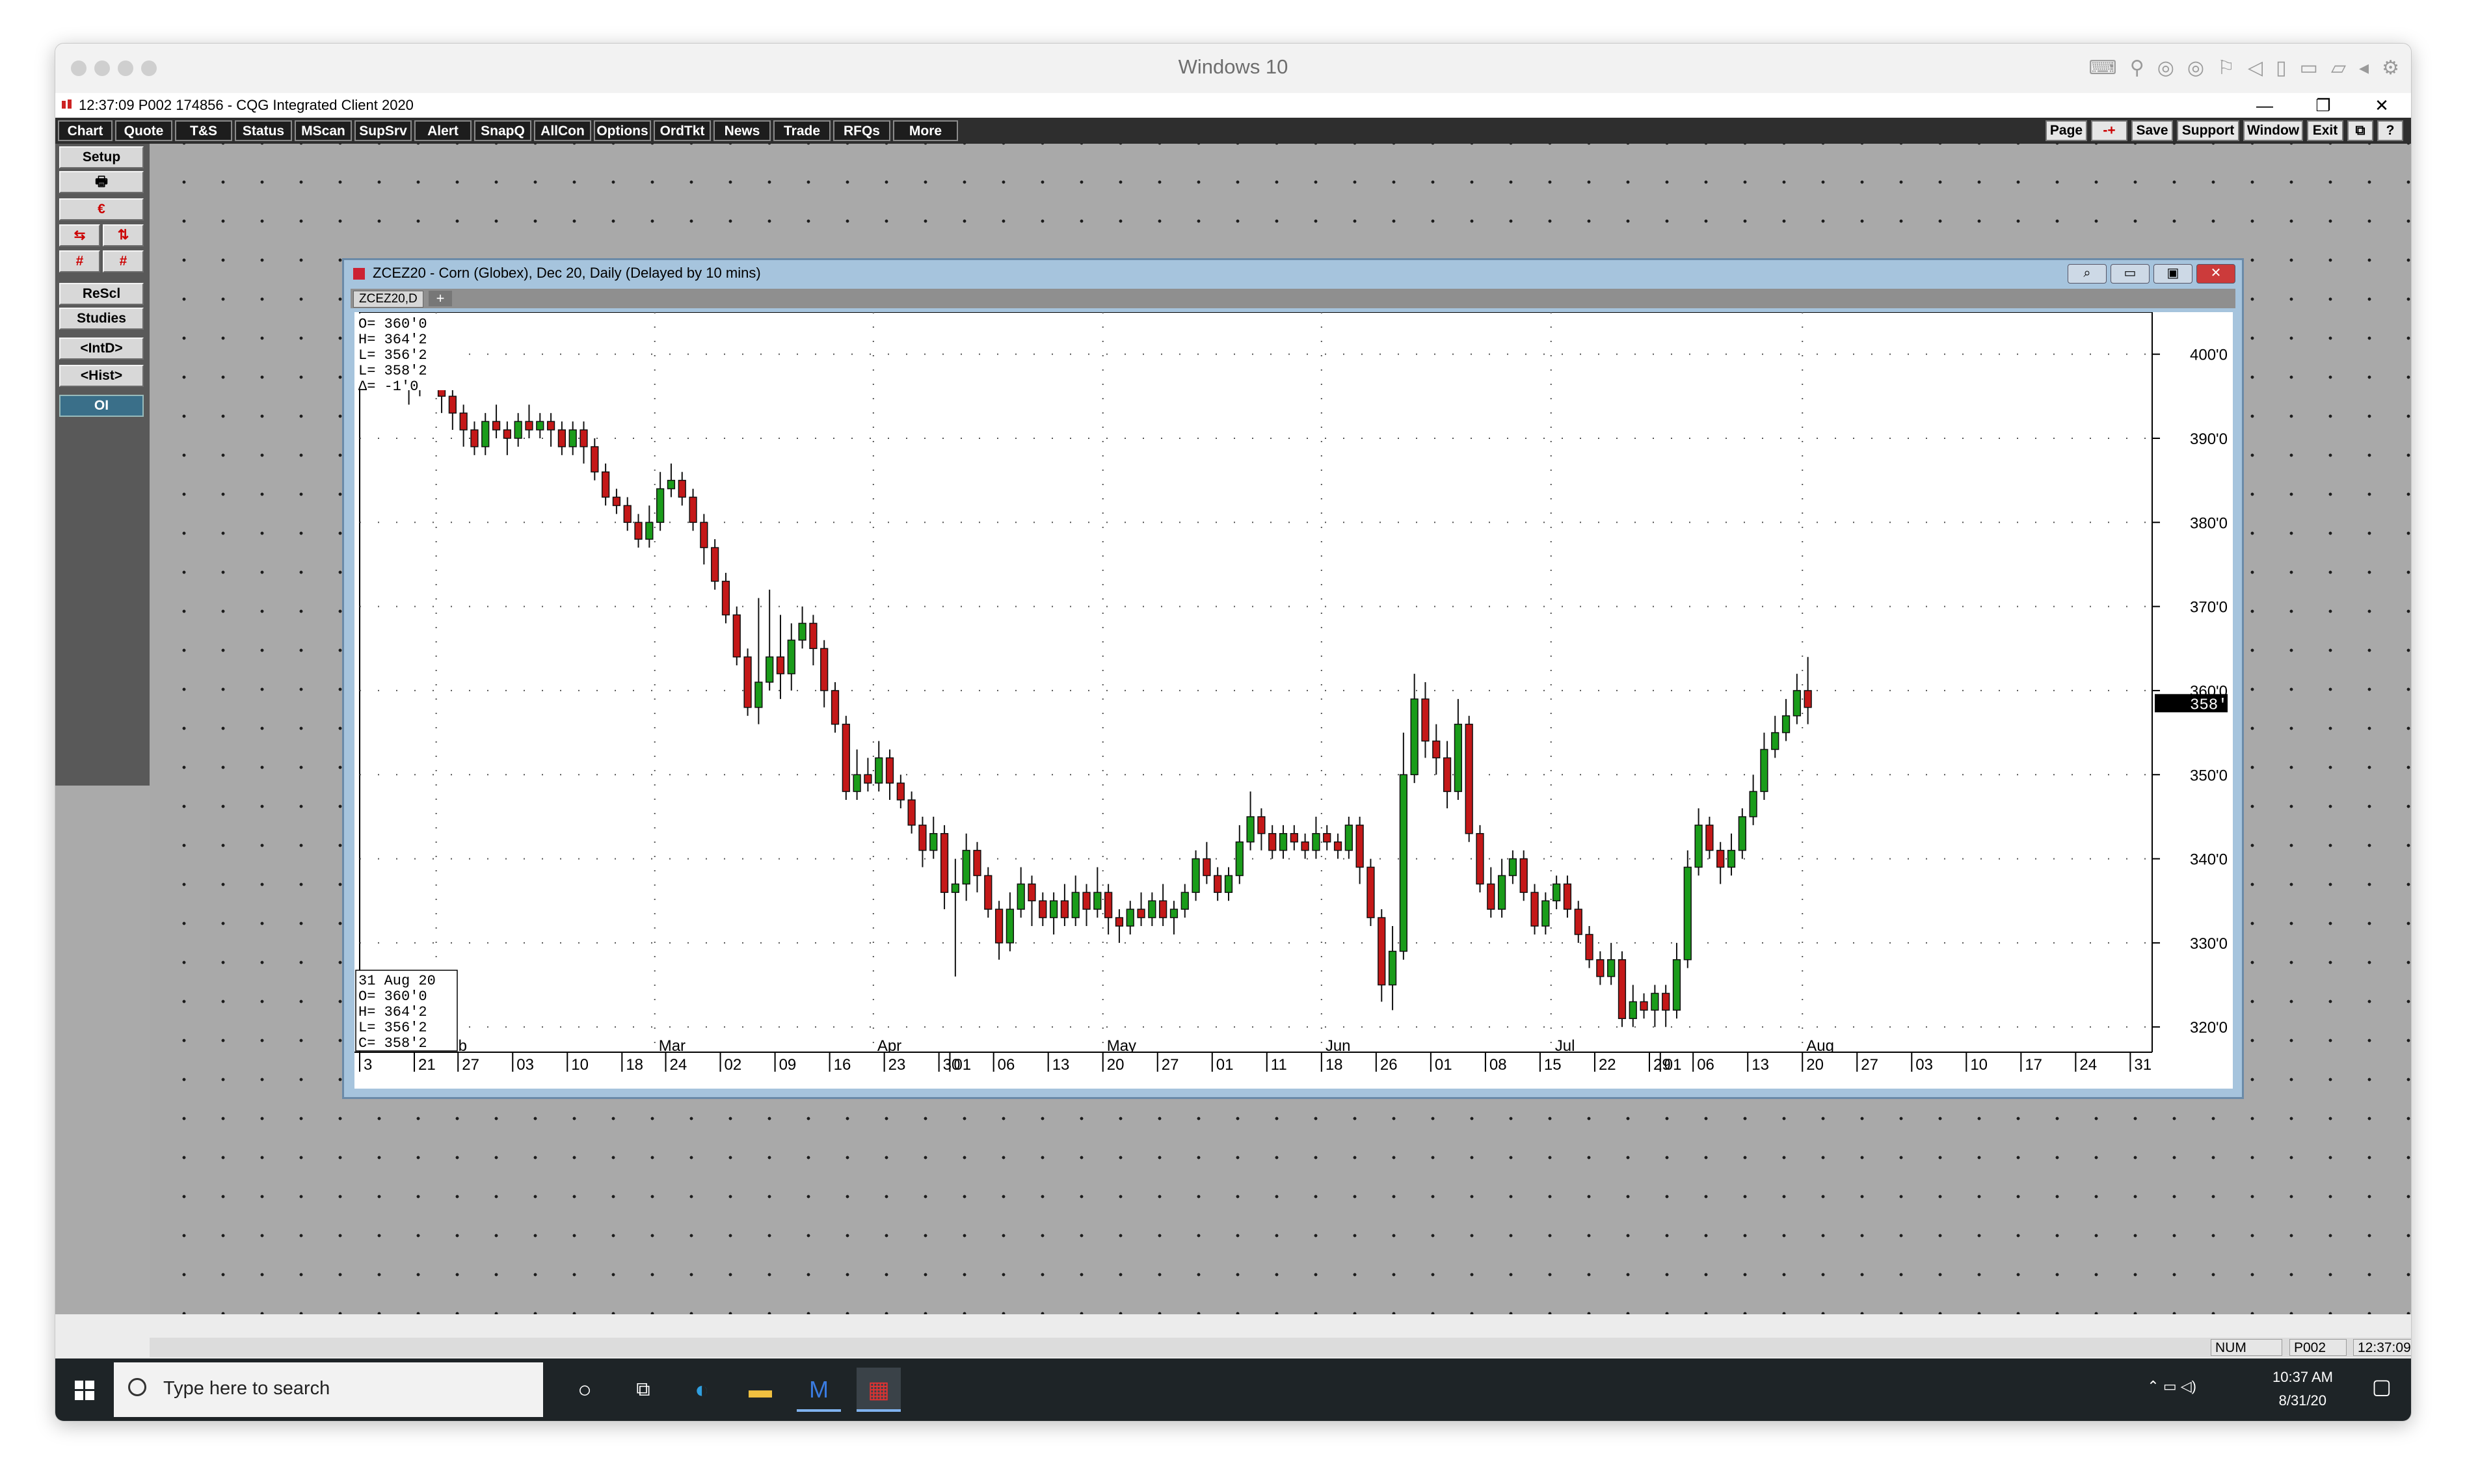 Image resolution: width=2465 pixels, height=1484 pixels. I want to click on swap-vertical-button: ⇅, so click(123, 235).